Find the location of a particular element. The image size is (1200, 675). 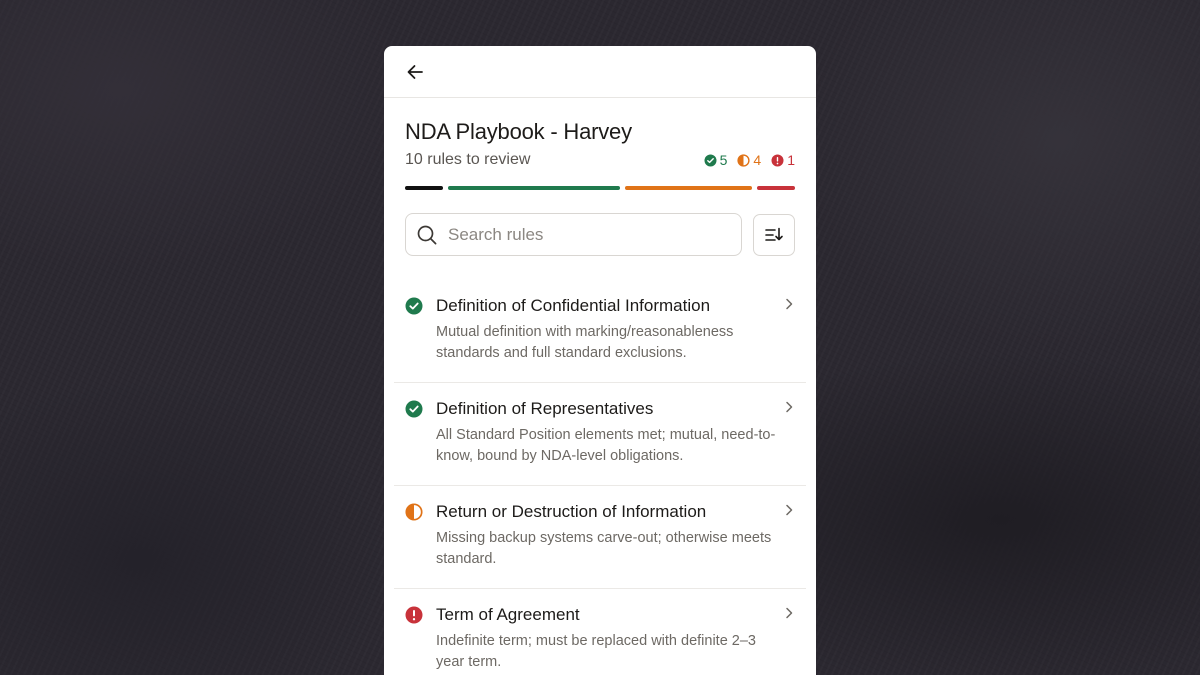

sort-button is located at coordinates (774, 234).